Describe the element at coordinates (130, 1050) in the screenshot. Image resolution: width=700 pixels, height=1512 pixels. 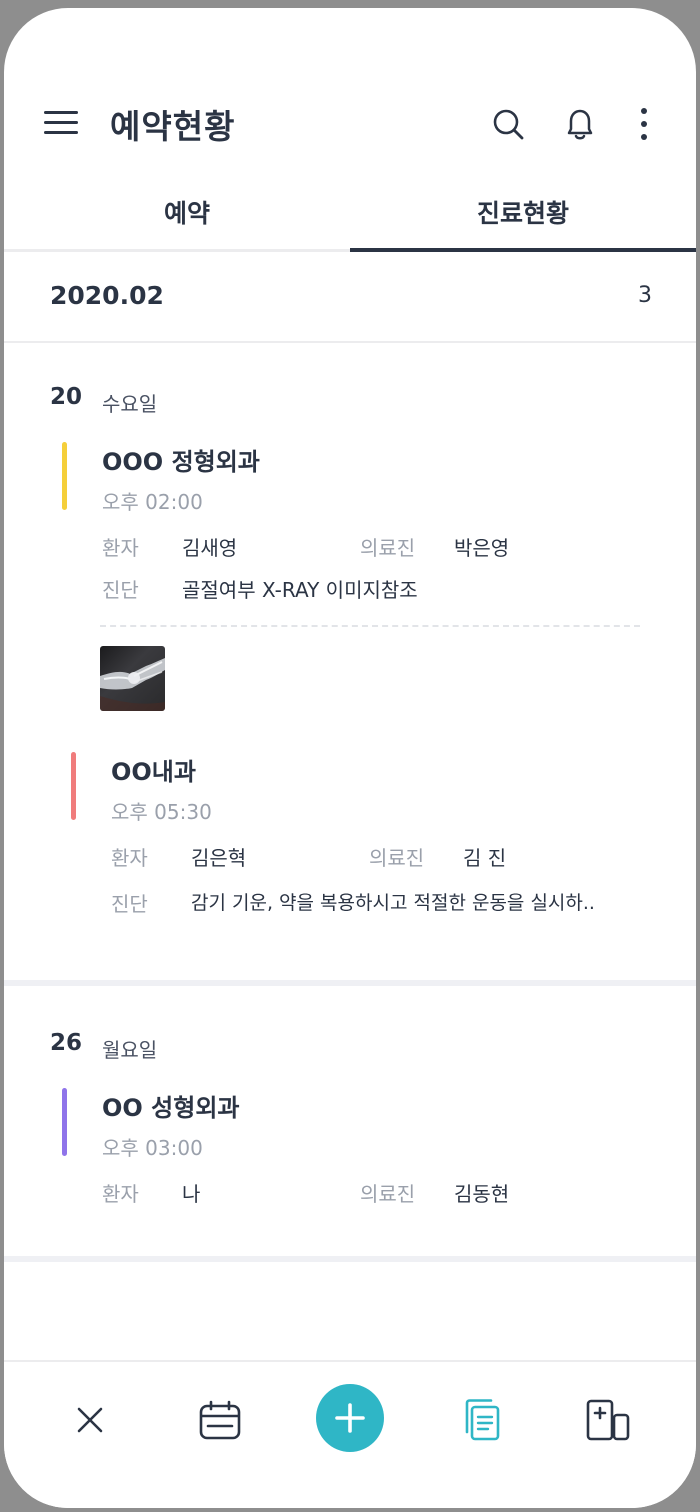
I see `weekday-label: 월요일` at that location.